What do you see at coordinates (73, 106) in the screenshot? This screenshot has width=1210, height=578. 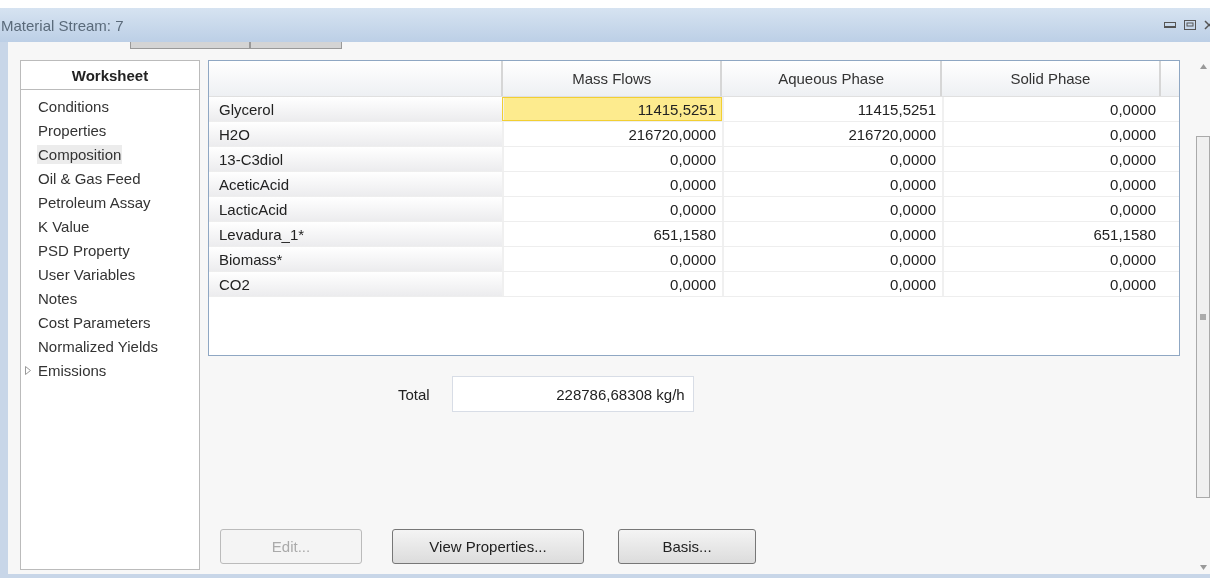 I see `sidebar-item: Conditions` at bounding box center [73, 106].